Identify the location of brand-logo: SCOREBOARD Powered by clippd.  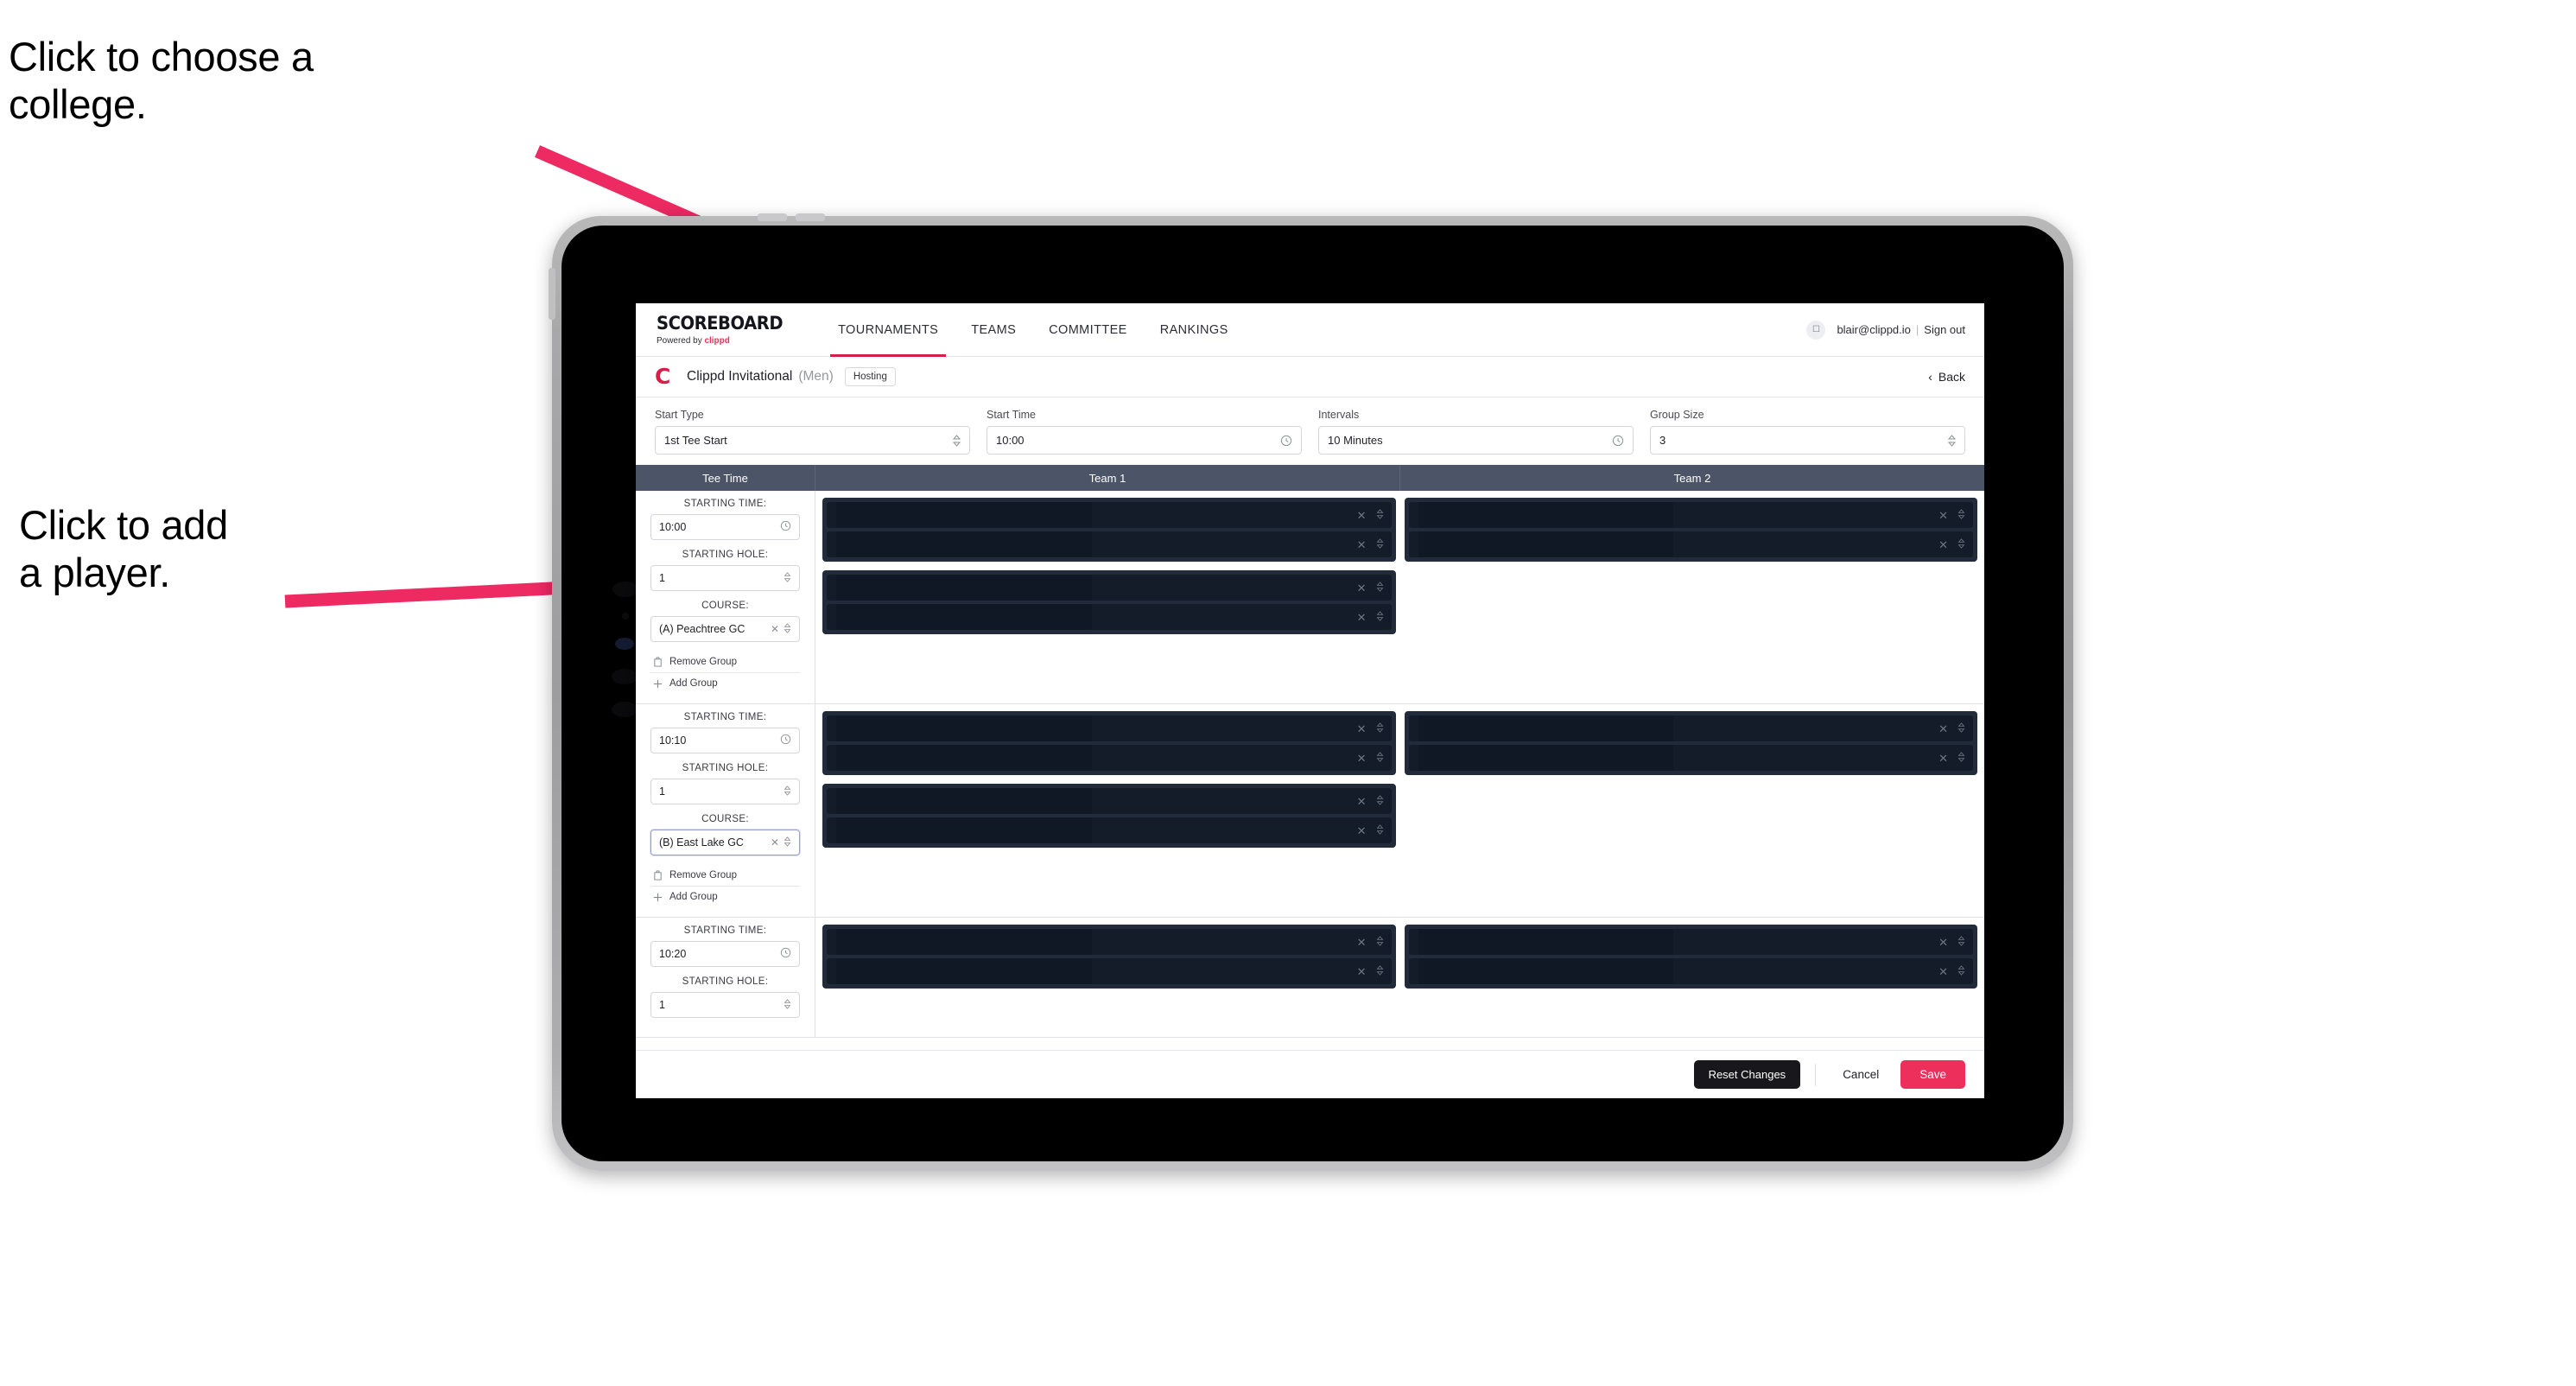
(739, 329).